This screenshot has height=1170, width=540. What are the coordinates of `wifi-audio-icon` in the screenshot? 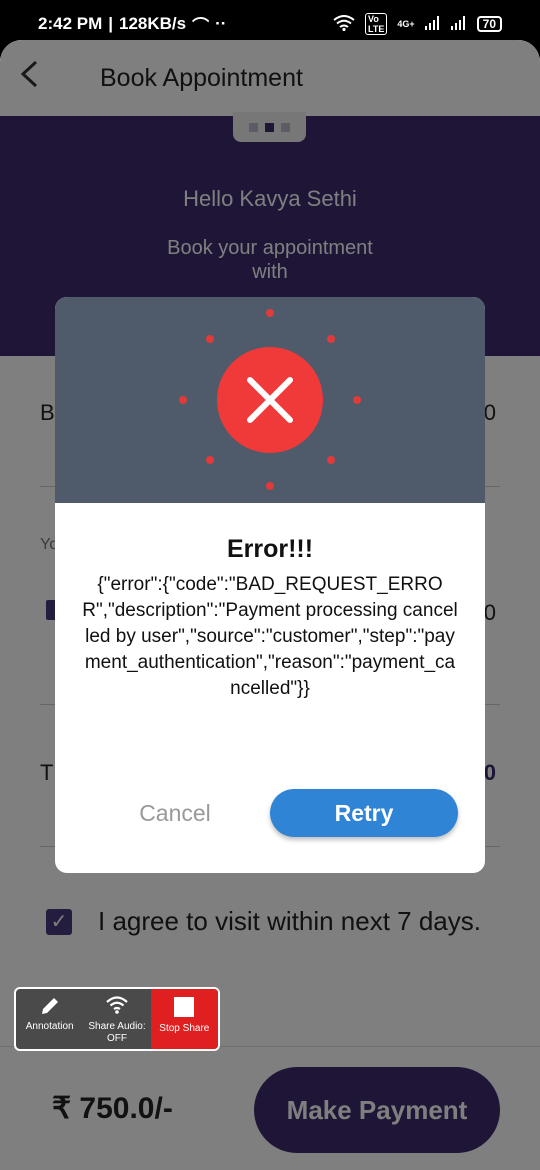 It's located at (117, 1008).